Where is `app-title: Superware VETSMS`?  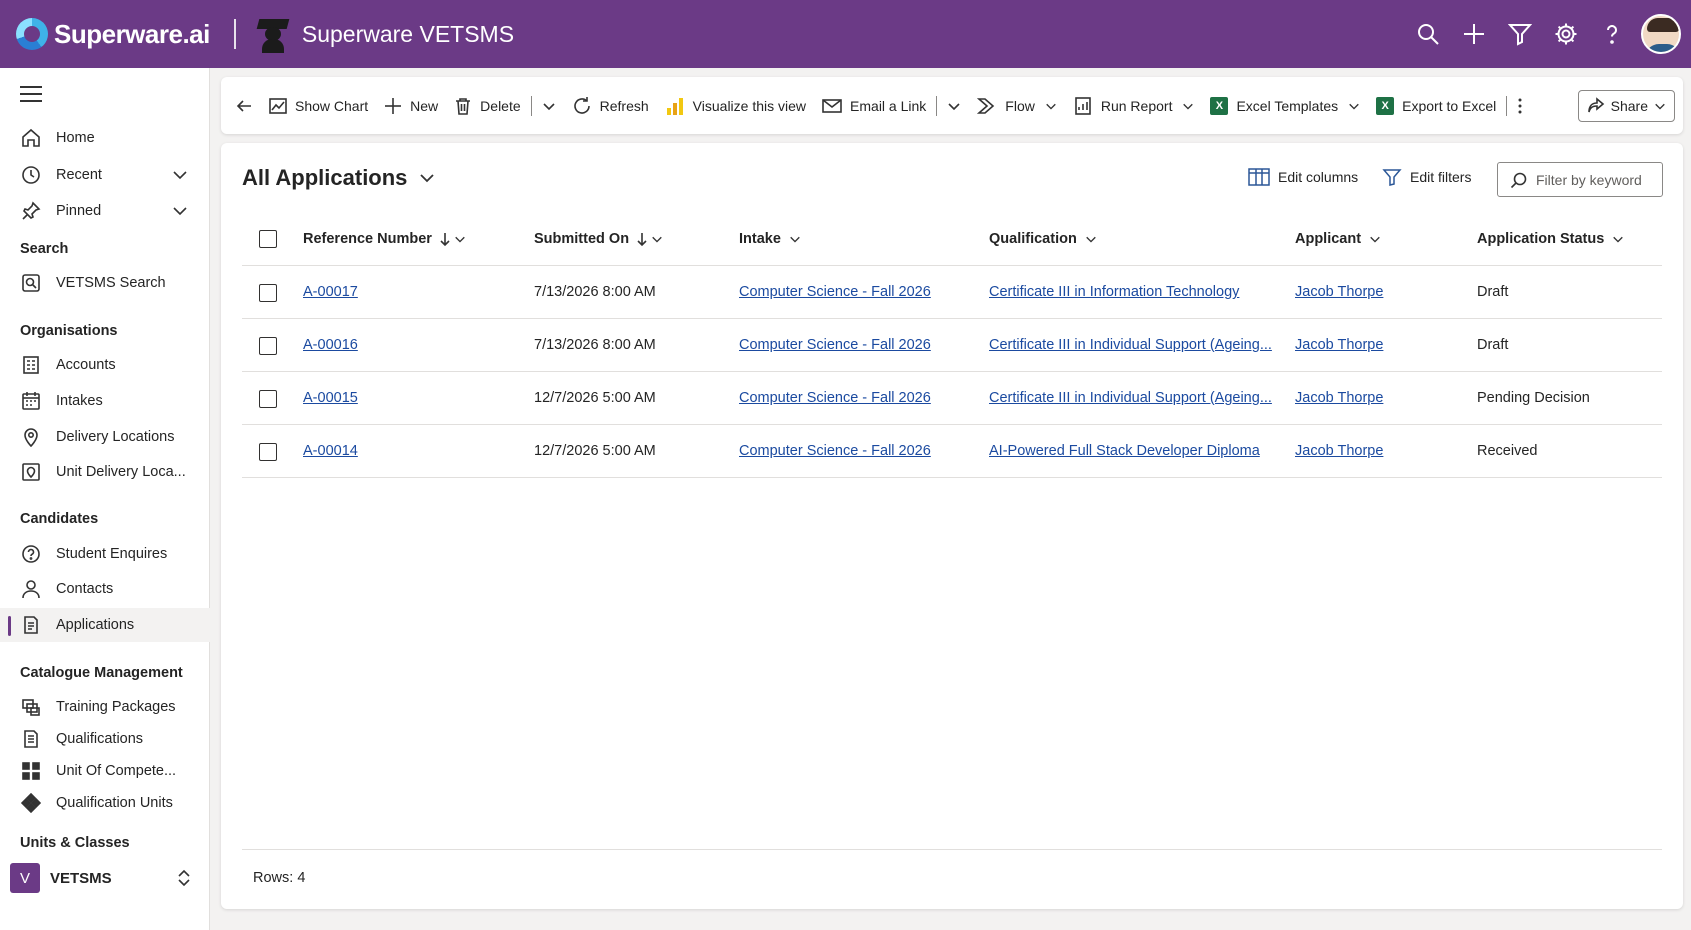
app-title: Superware VETSMS is located at coordinates (408, 34).